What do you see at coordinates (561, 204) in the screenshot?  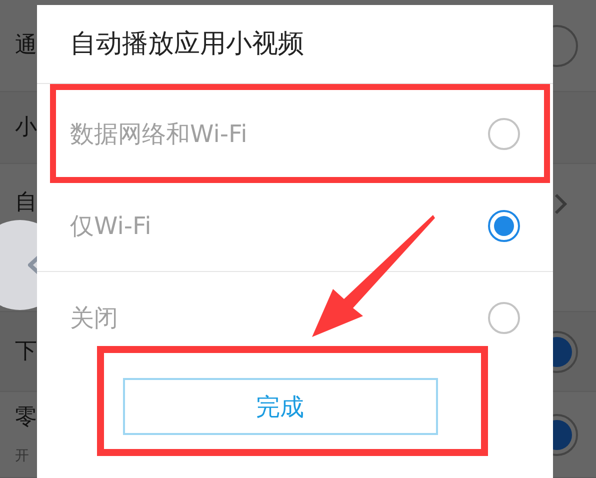 I see `chevron-icon` at bounding box center [561, 204].